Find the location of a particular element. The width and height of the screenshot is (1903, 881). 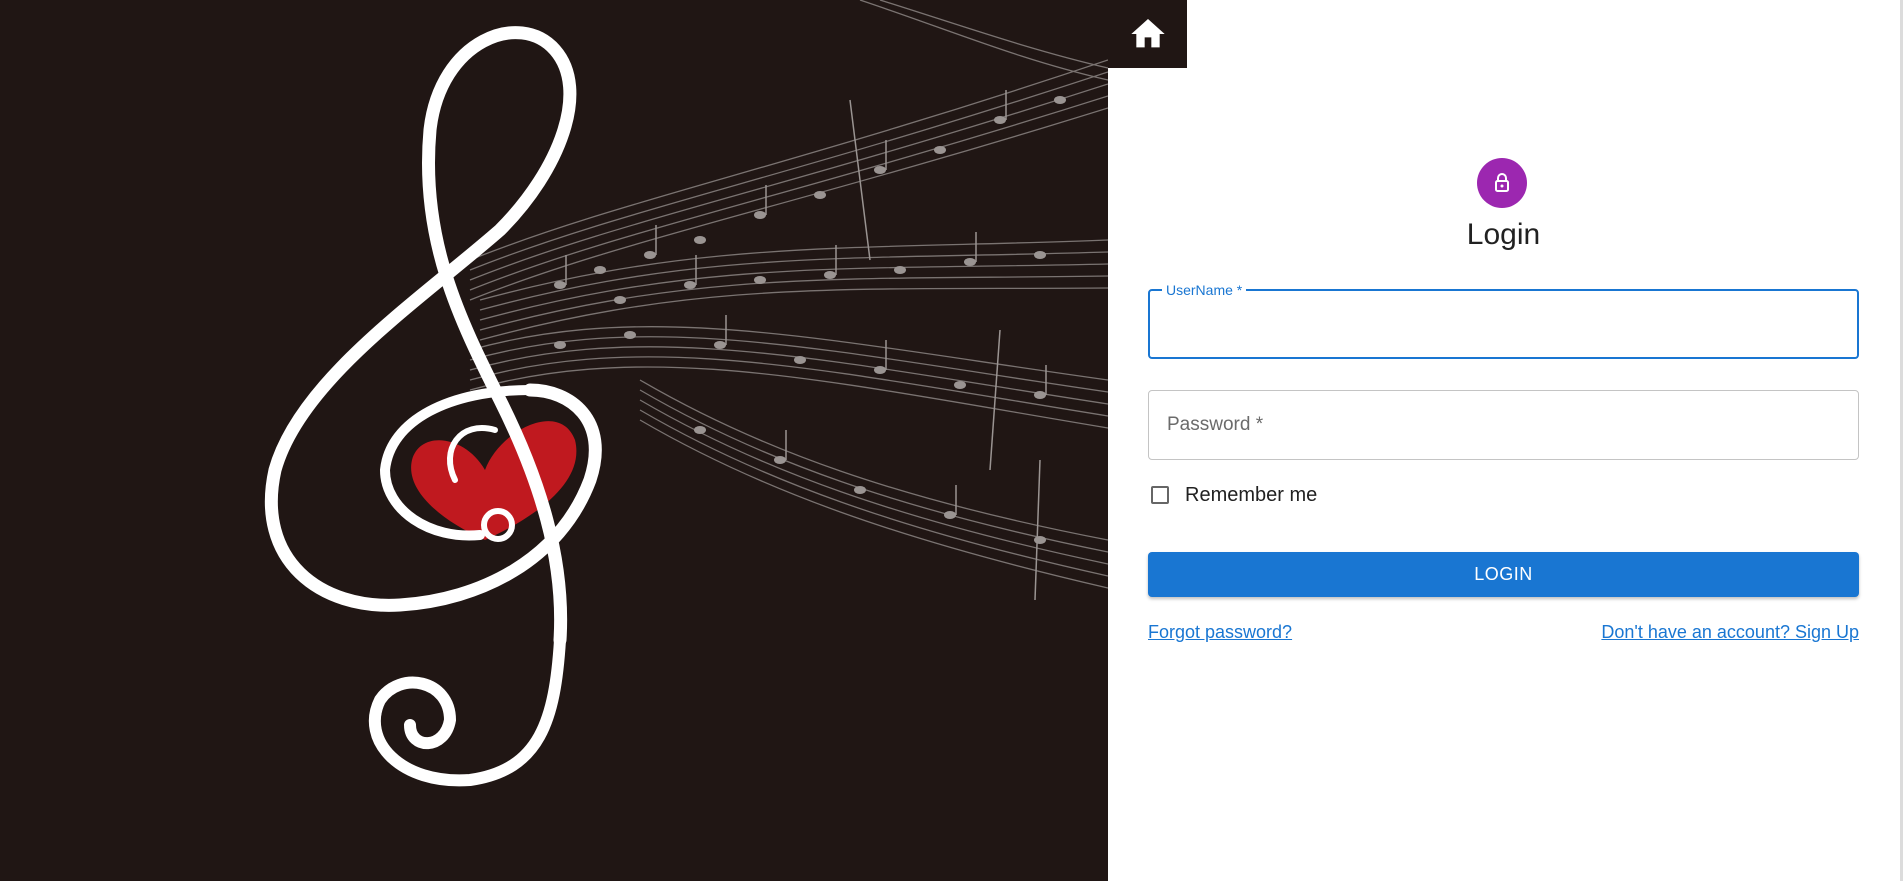

lock-icon is located at coordinates (1502, 182).